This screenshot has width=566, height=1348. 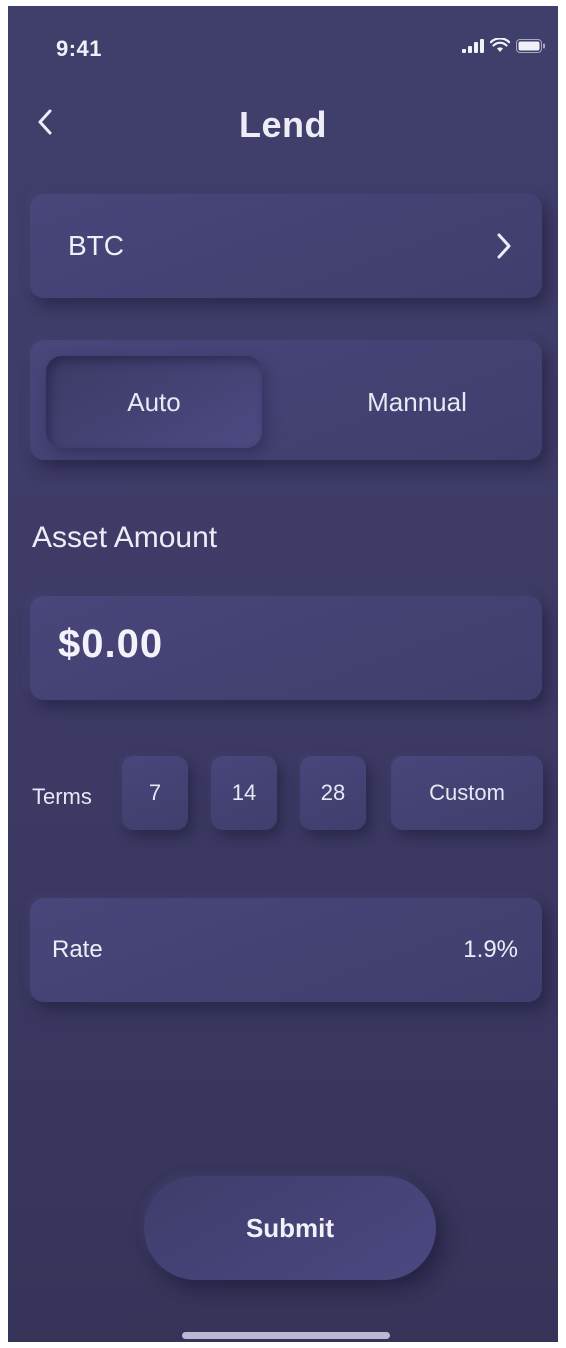 What do you see at coordinates (500, 47) in the screenshot?
I see `wifi-icon` at bounding box center [500, 47].